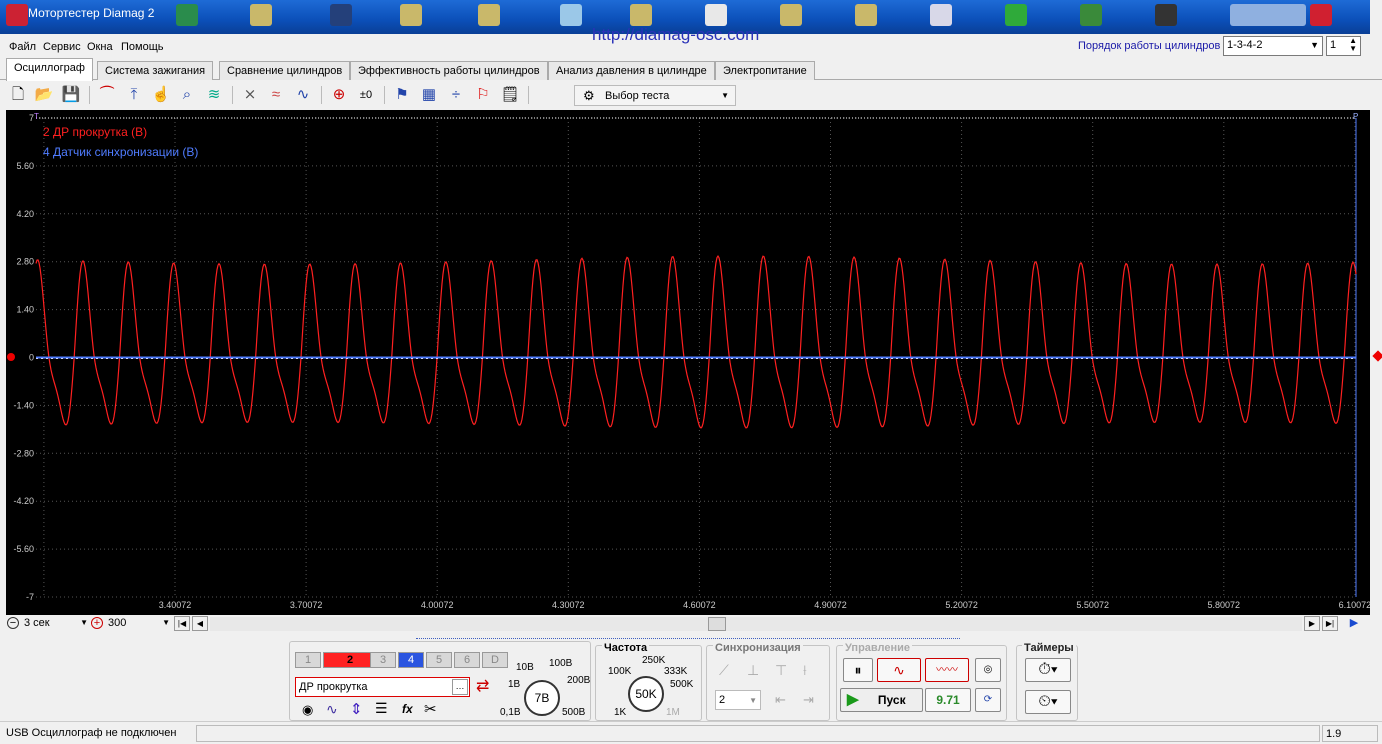 This screenshot has width=1382, height=744. What do you see at coordinates (285, 70) in the screenshot?
I see `tab-cylinder-compare: Сравнение цилиндров` at bounding box center [285, 70].